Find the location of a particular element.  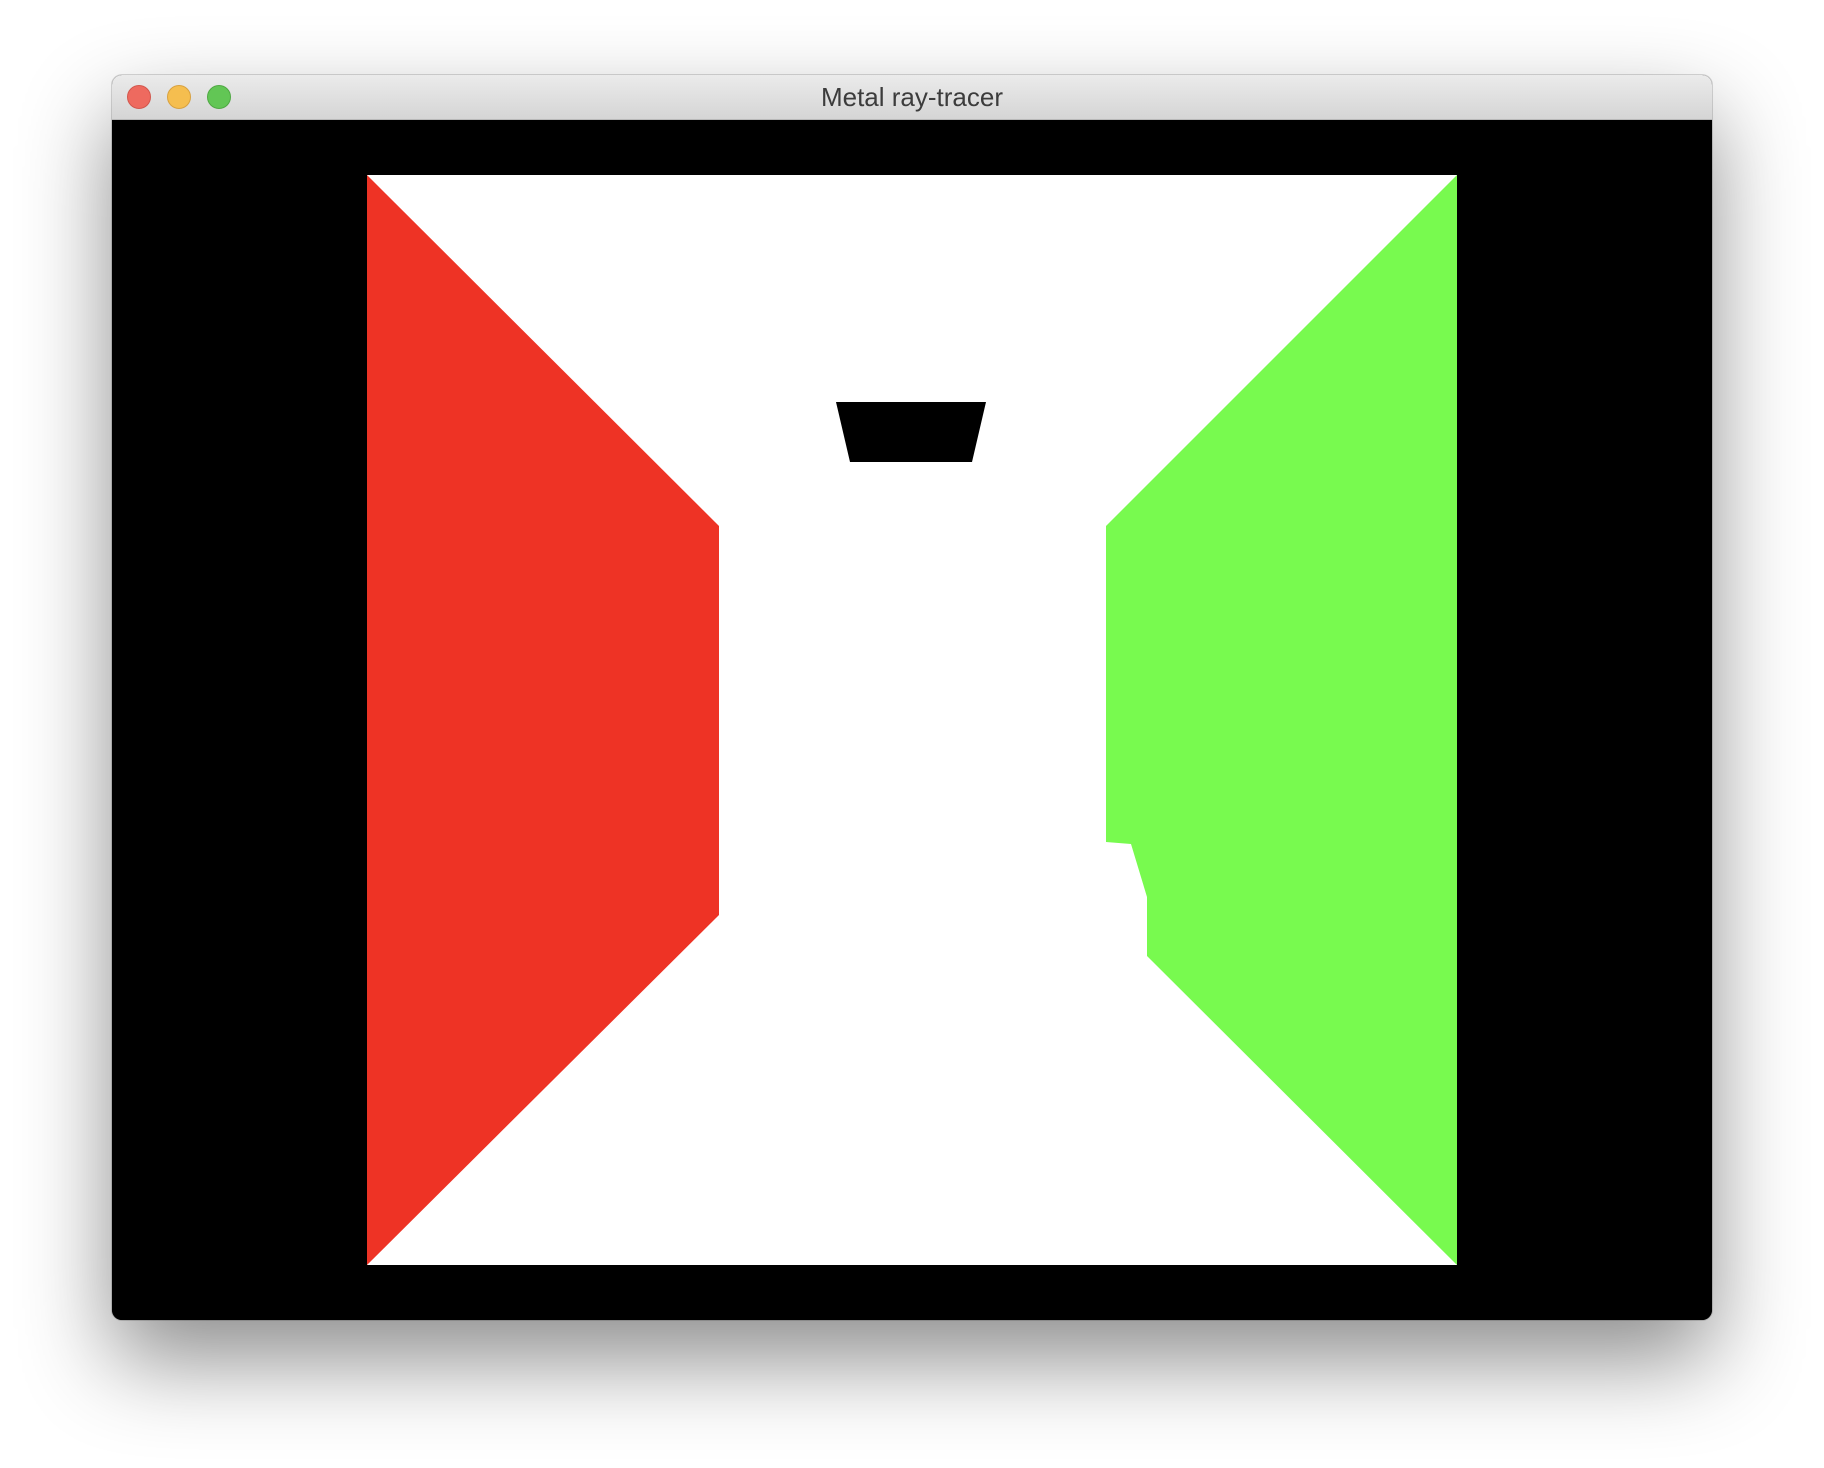

ceiling-light-opening is located at coordinates (911, 432).